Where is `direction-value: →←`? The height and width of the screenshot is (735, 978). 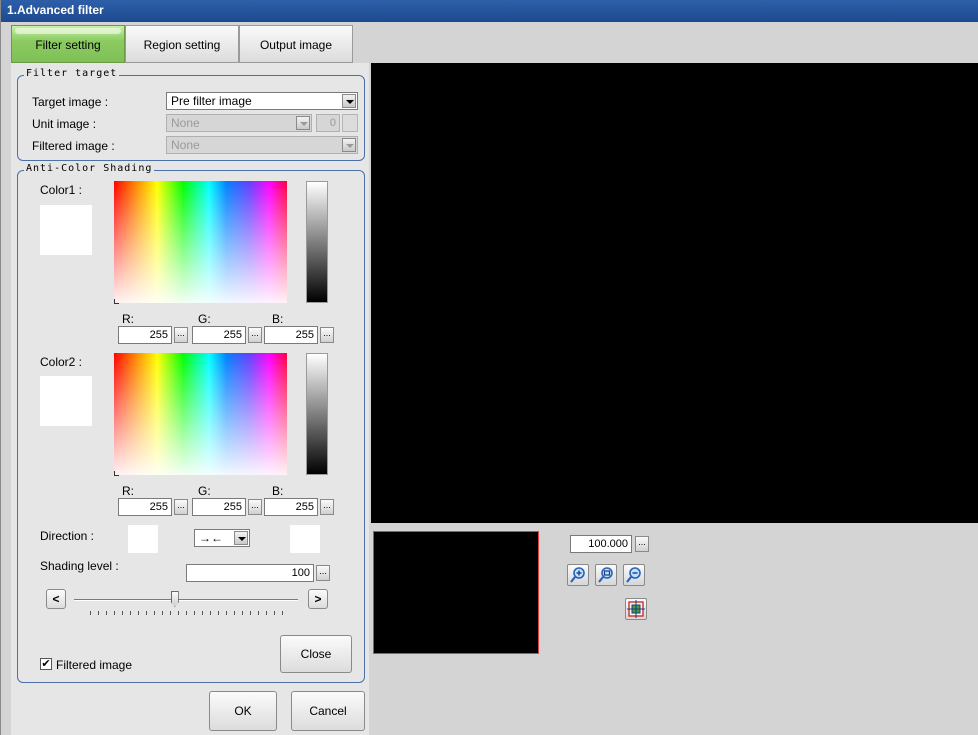
direction-value: →← is located at coordinates (211, 538).